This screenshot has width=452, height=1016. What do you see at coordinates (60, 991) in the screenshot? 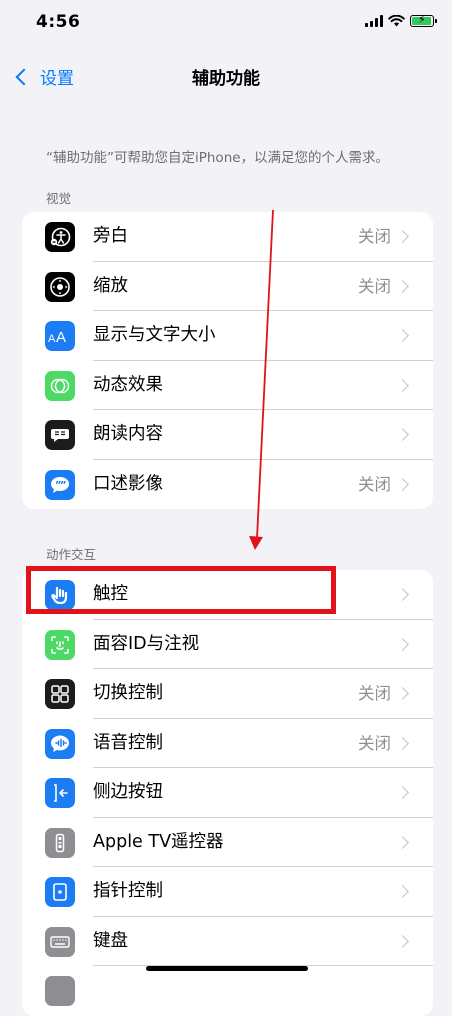
I see `partial-row-icon` at bounding box center [60, 991].